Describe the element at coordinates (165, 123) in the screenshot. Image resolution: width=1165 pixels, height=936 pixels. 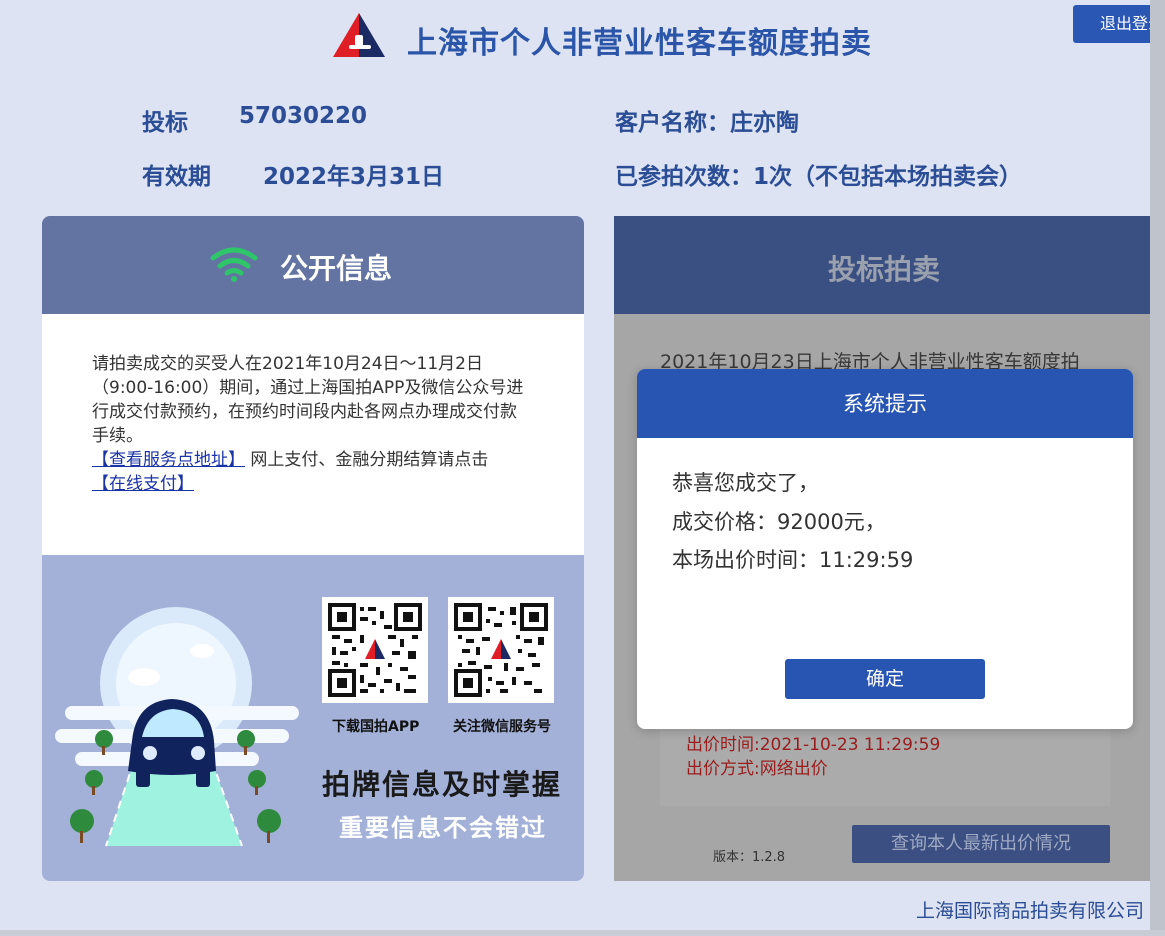
I see `bid-label: 投标` at that location.